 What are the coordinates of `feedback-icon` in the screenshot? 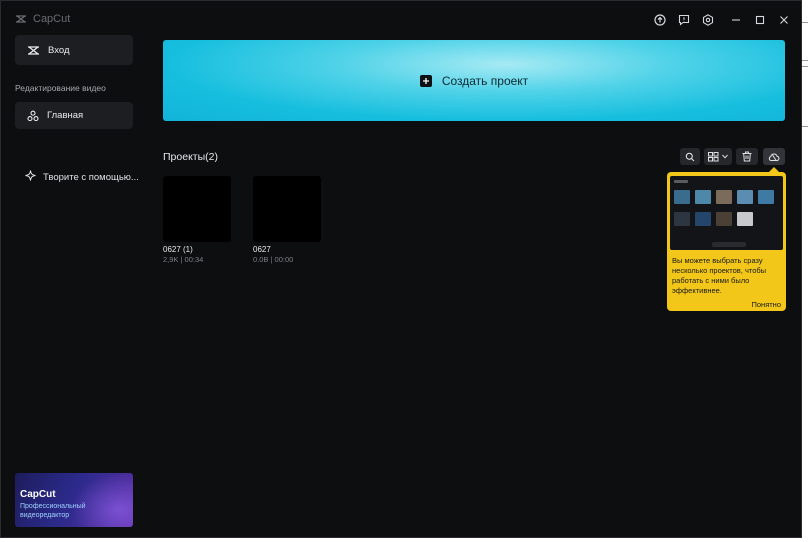 It's located at (684, 20).